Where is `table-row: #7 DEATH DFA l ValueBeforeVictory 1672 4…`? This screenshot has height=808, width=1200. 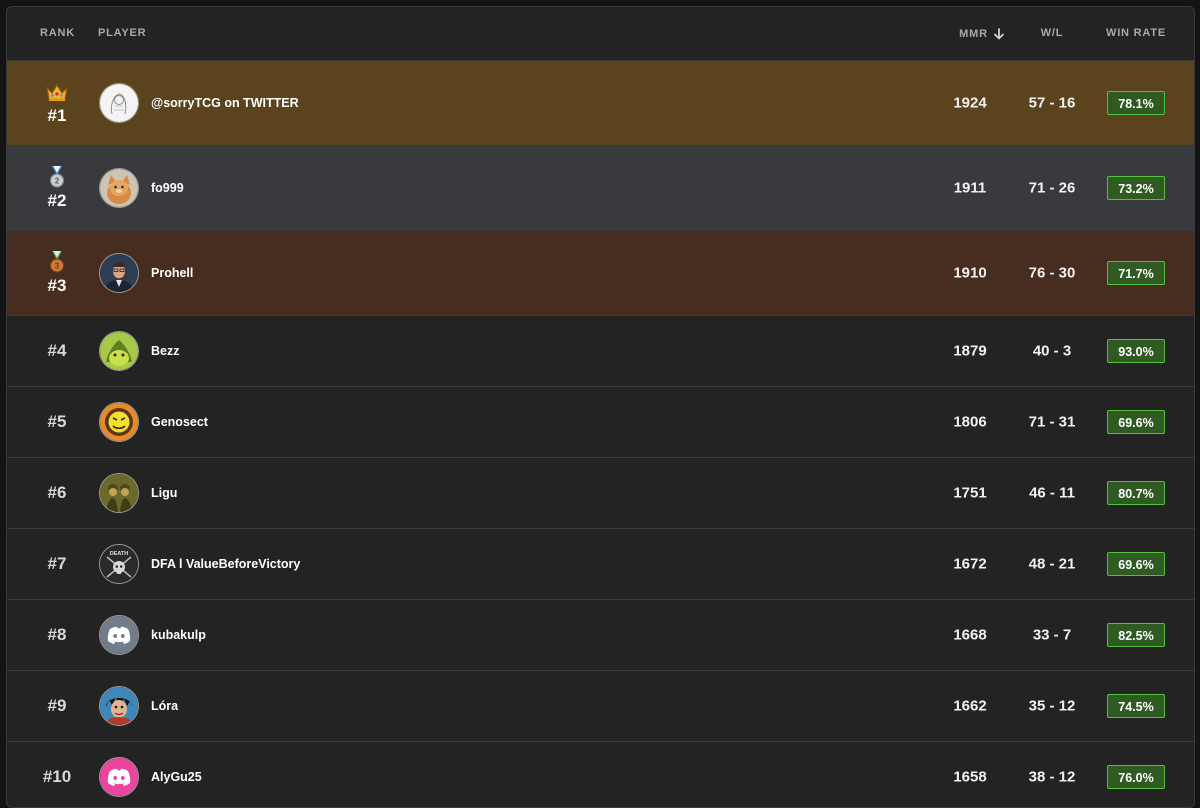 table-row: #7 DEATH DFA l ValueBeforeVictory 1672 4… is located at coordinates (600, 564).